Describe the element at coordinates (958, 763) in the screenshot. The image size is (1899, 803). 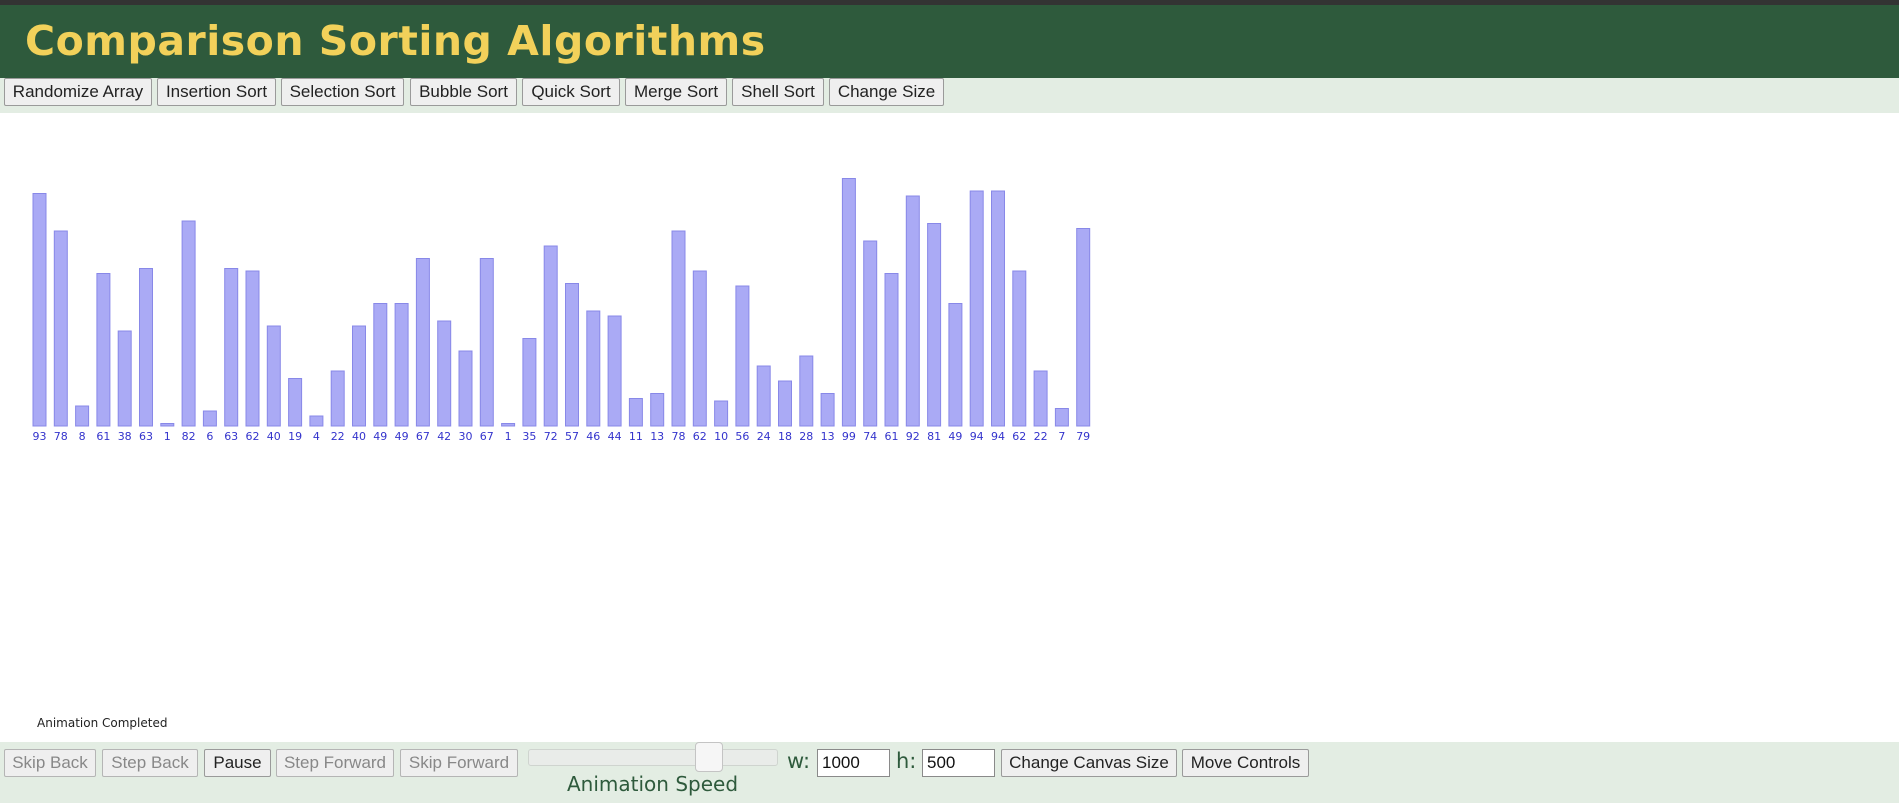
I see `canvas-height-input` at that location.